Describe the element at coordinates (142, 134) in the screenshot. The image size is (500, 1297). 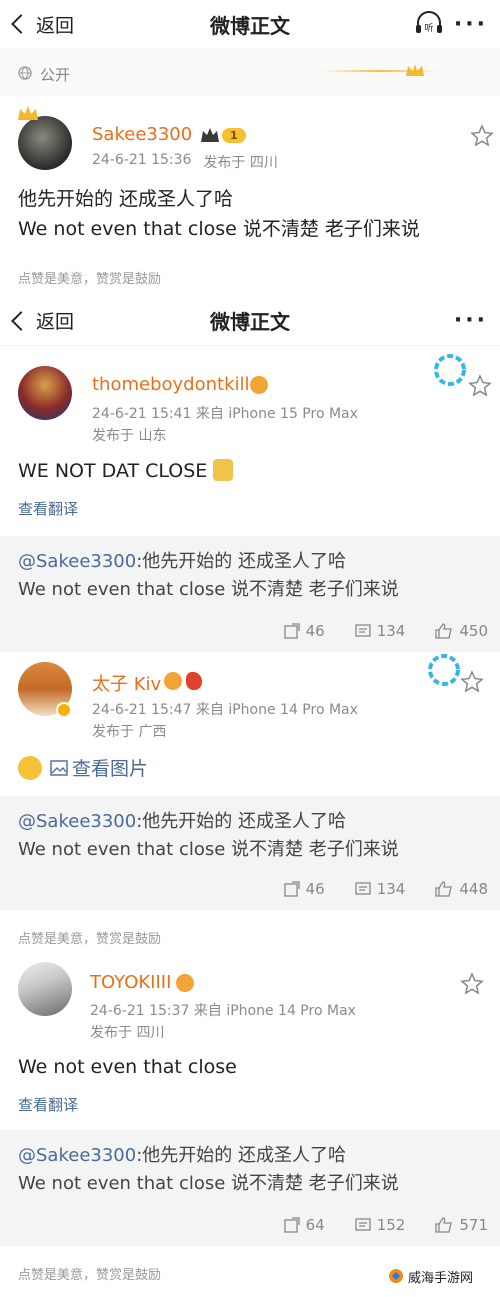
I see `username: Sakee3300` at that location.